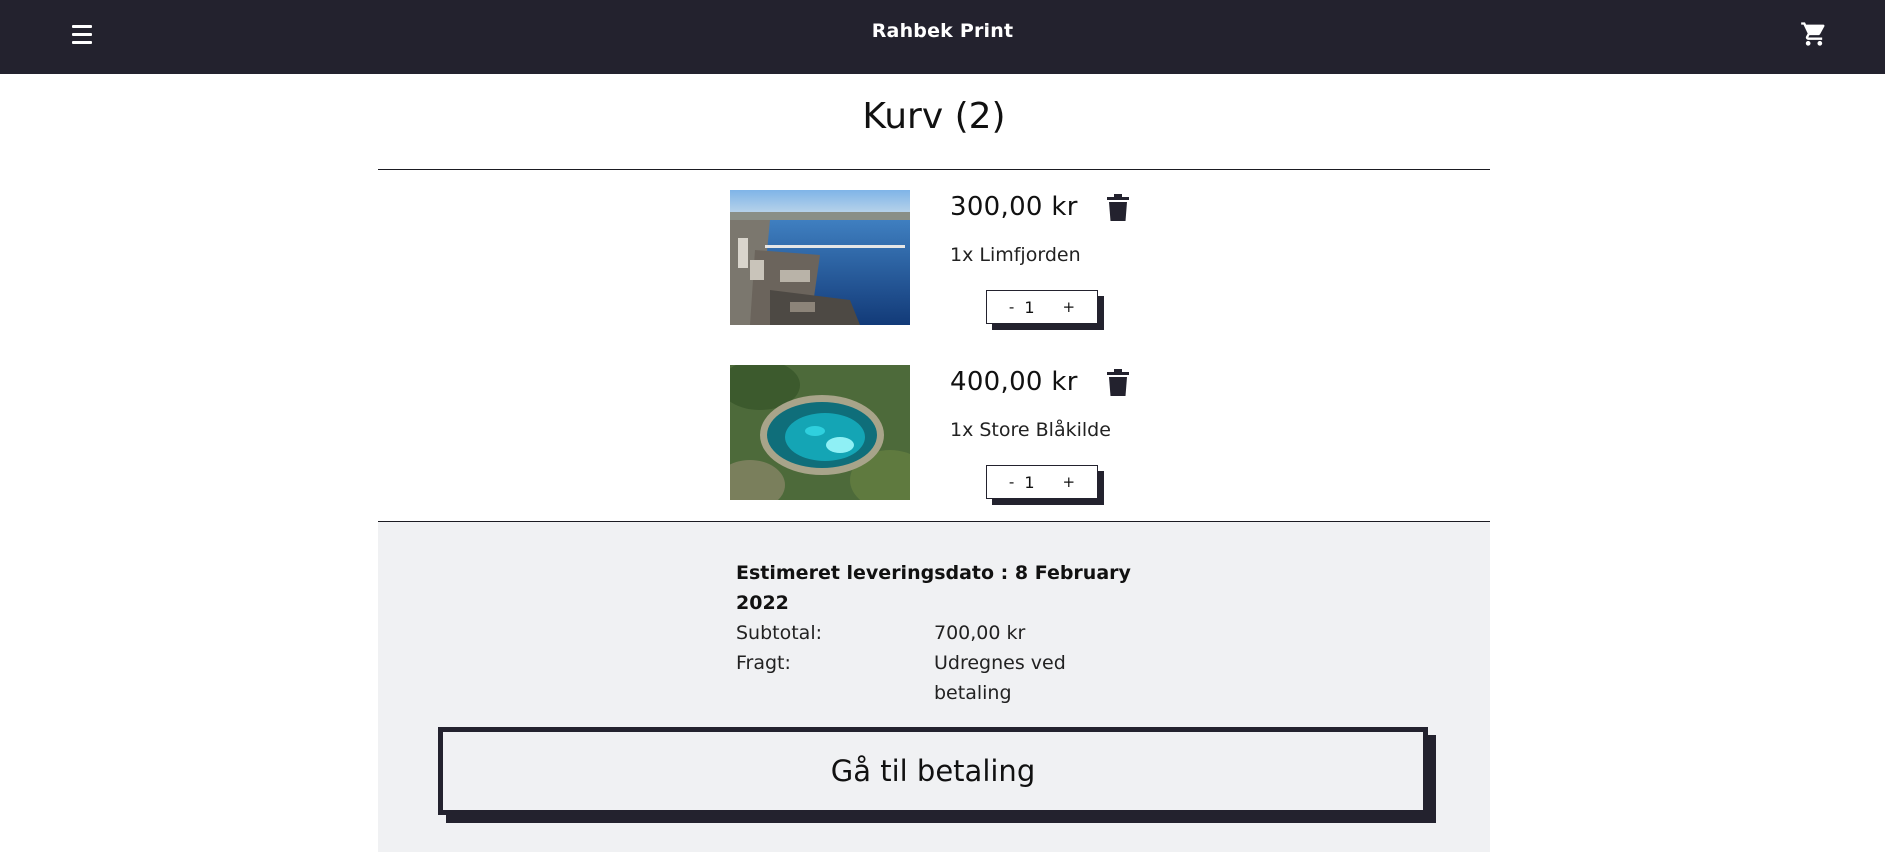  I want to click on checkout-button-wrapper: Gå til betaling, so click(937, 775).